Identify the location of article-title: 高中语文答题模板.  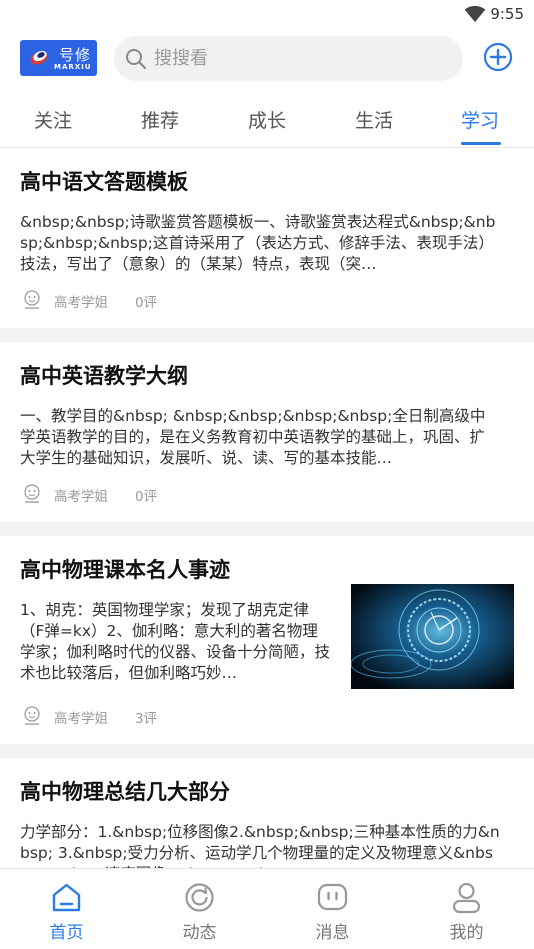
(104, 181).